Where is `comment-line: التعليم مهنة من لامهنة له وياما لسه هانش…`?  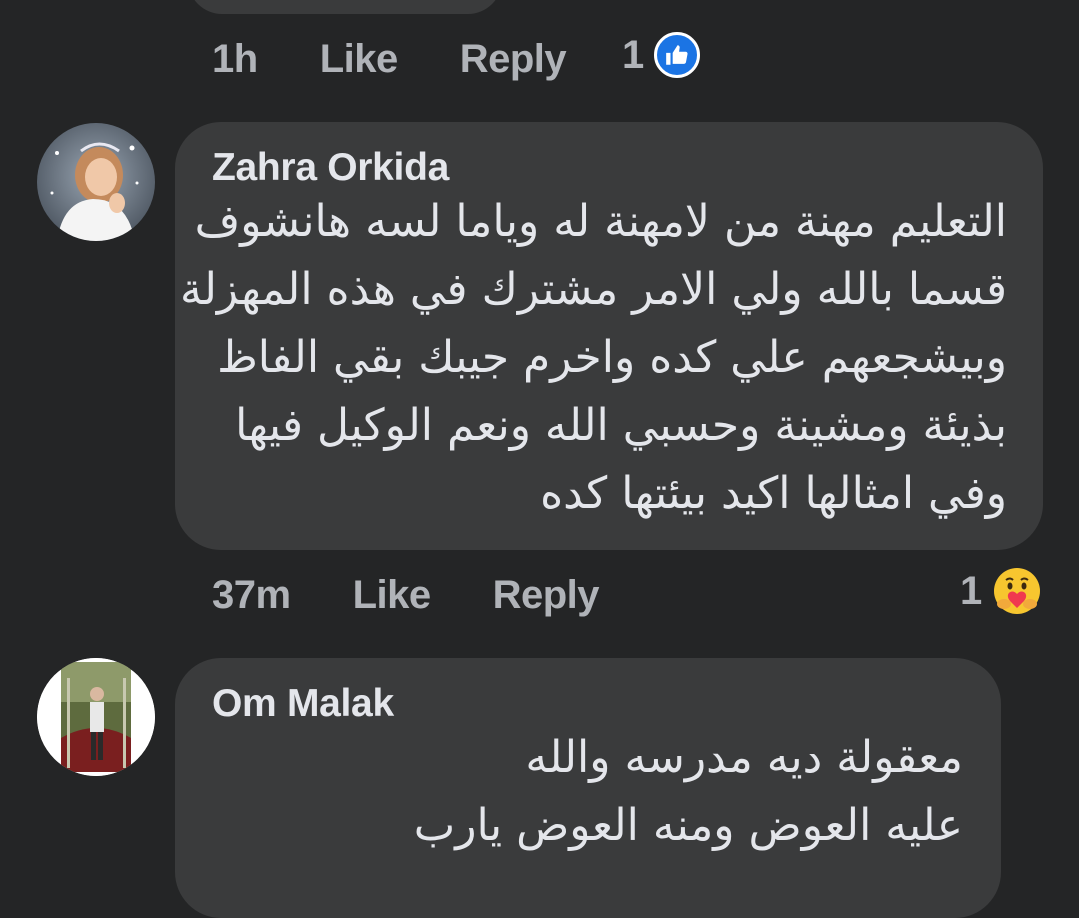 comment-line: التعليم مهنة من لامهنة له وياما لسه هانش… is located at coordinates (600, 221).